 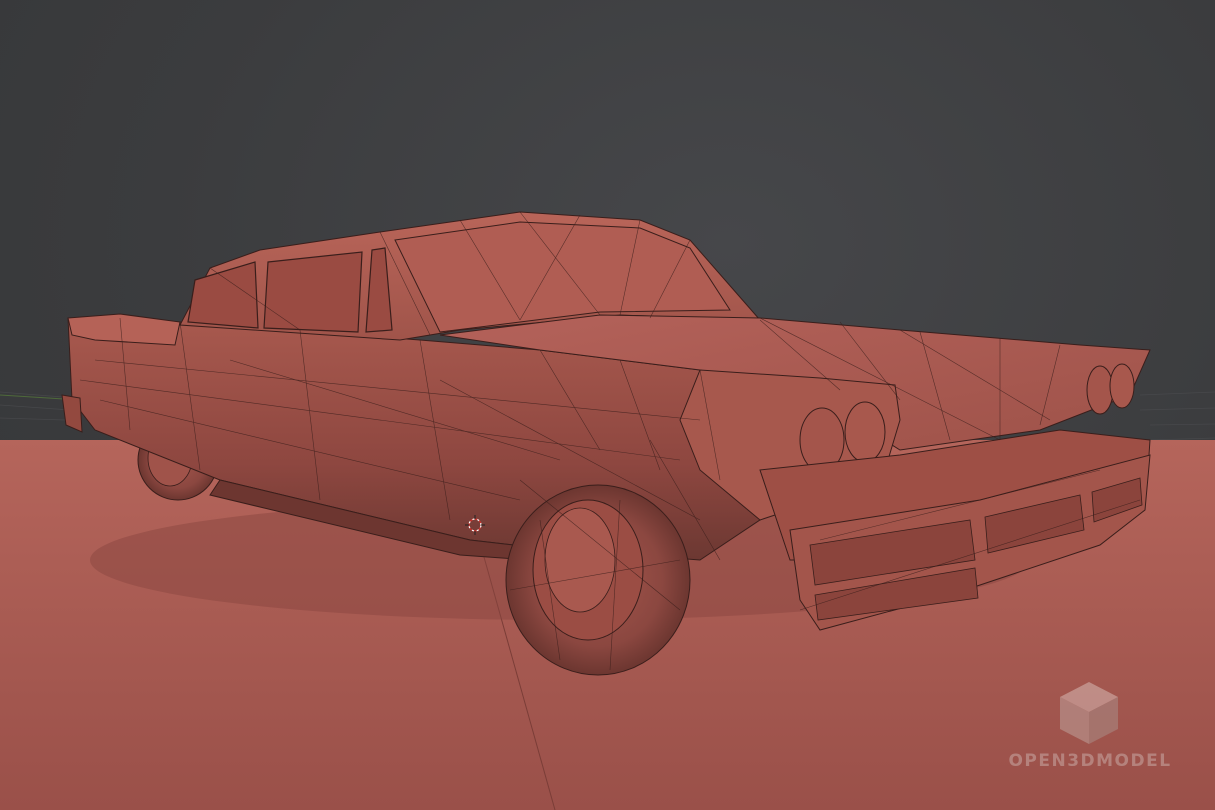 I want to click on watermark-text: OPEN3DMODEL, so click(x=1090, y=761).